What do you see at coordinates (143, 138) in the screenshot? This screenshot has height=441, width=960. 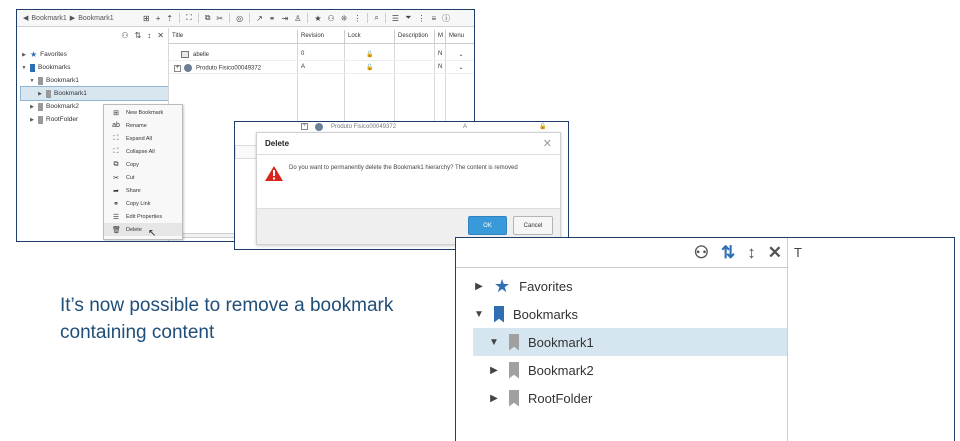 I see `menu-item-expand-all: ⛶ Expand All` at bounding box center [143, 138].